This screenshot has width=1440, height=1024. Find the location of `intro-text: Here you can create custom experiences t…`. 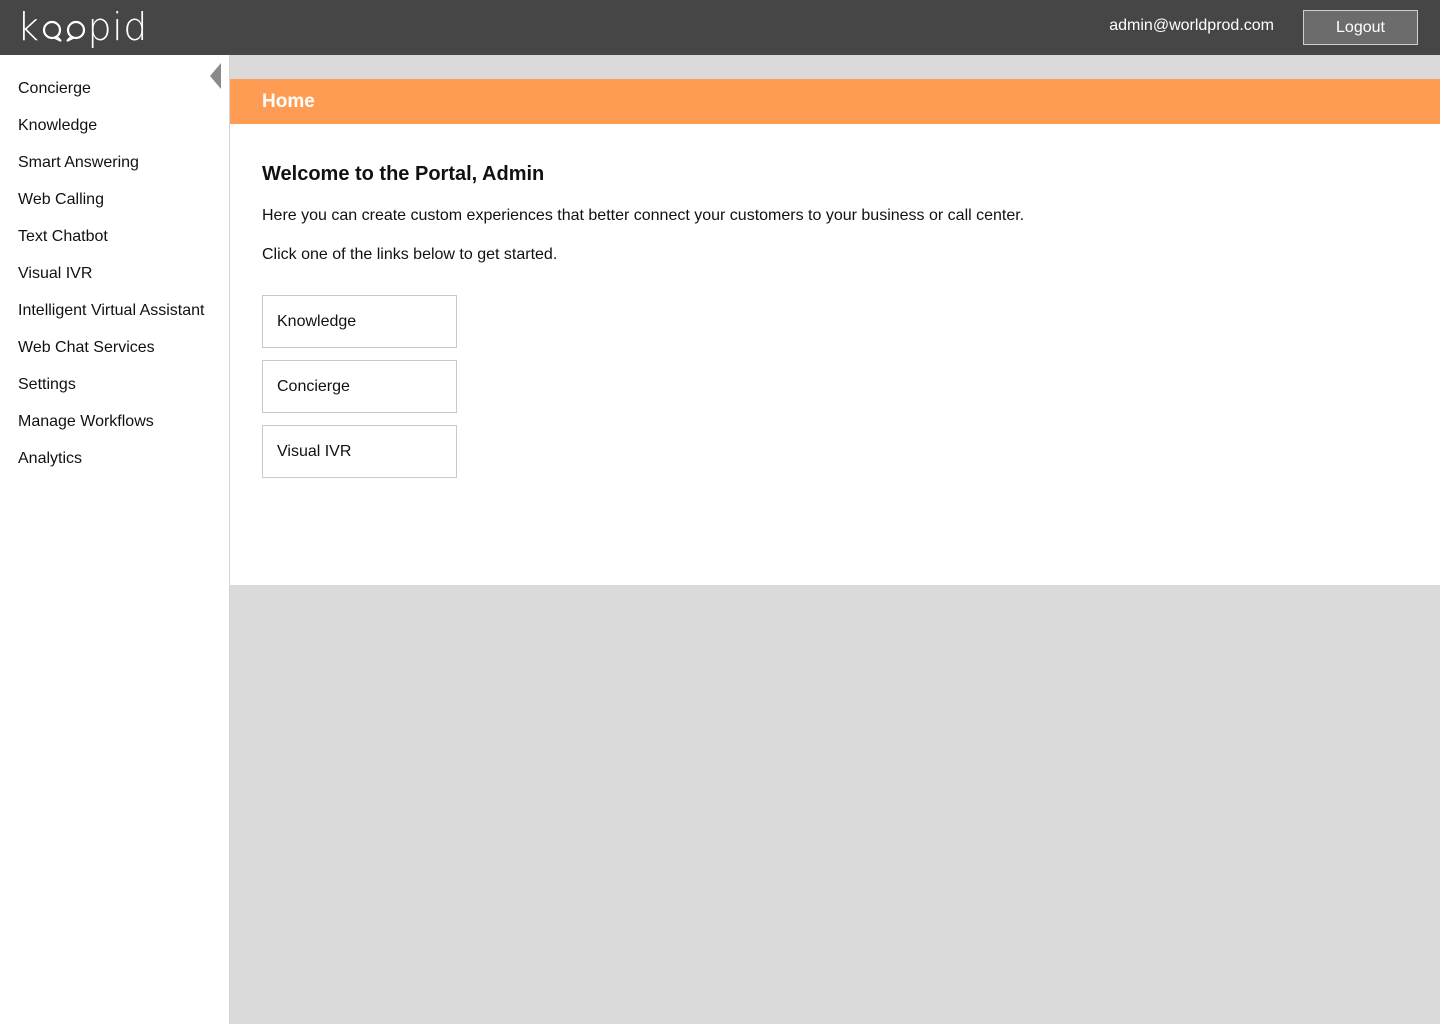

intro-text: Here you can create custom experiences t… is located at coordinates (643, 215).